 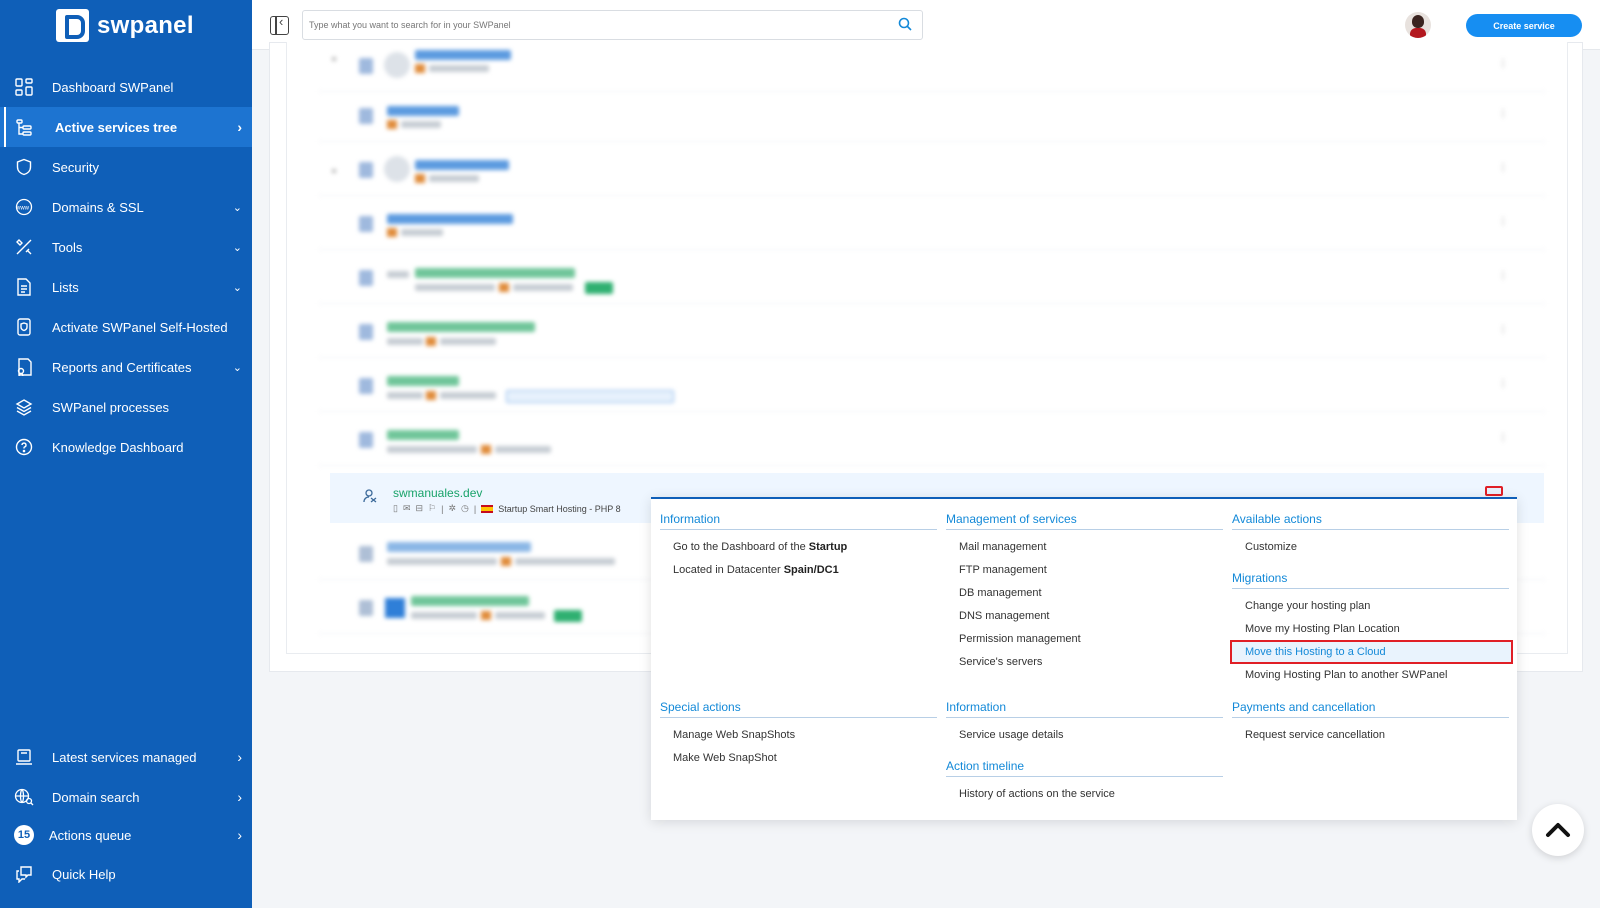 What do you see at coordinates (334, 59) in the screenshot?
I see `expand-dot` at bounding box center [334, 59].